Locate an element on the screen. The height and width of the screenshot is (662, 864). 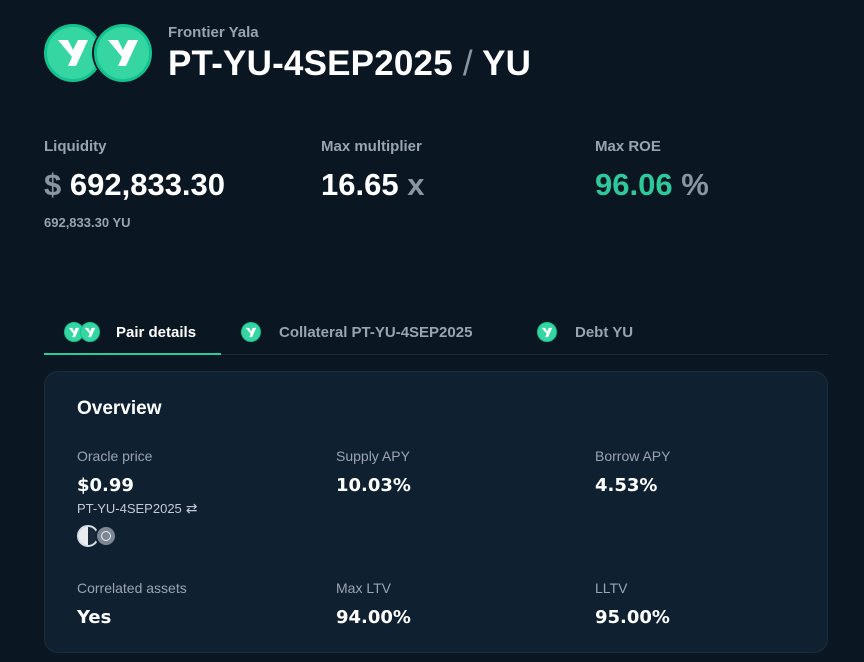
field-value: Yes is located at coordinates (94, 617).